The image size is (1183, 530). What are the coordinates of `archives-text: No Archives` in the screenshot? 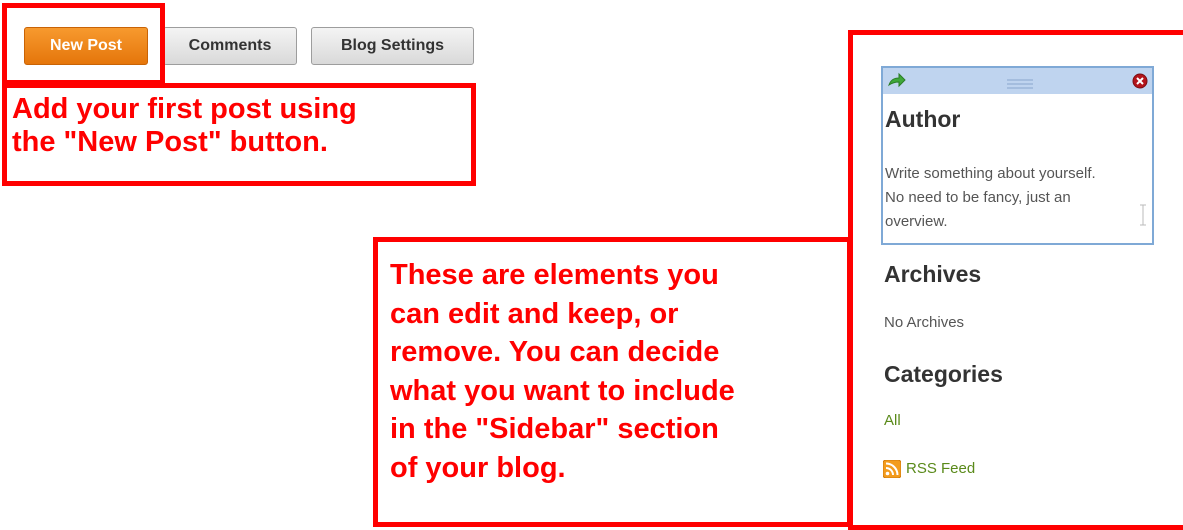 It's located at (924, 322).